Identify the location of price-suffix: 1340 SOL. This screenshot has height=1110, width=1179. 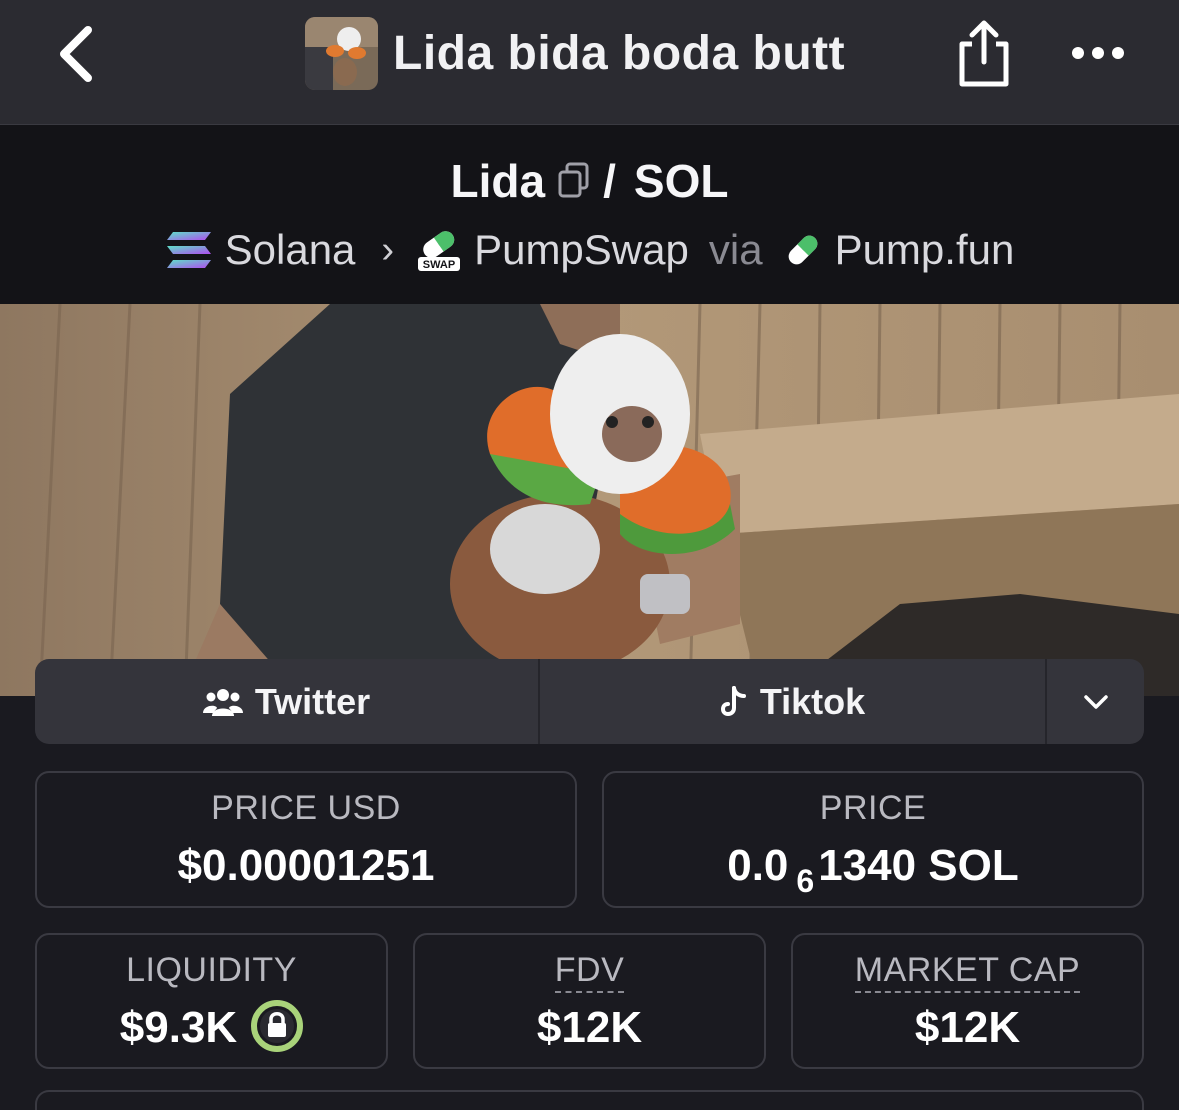
(918, 865).